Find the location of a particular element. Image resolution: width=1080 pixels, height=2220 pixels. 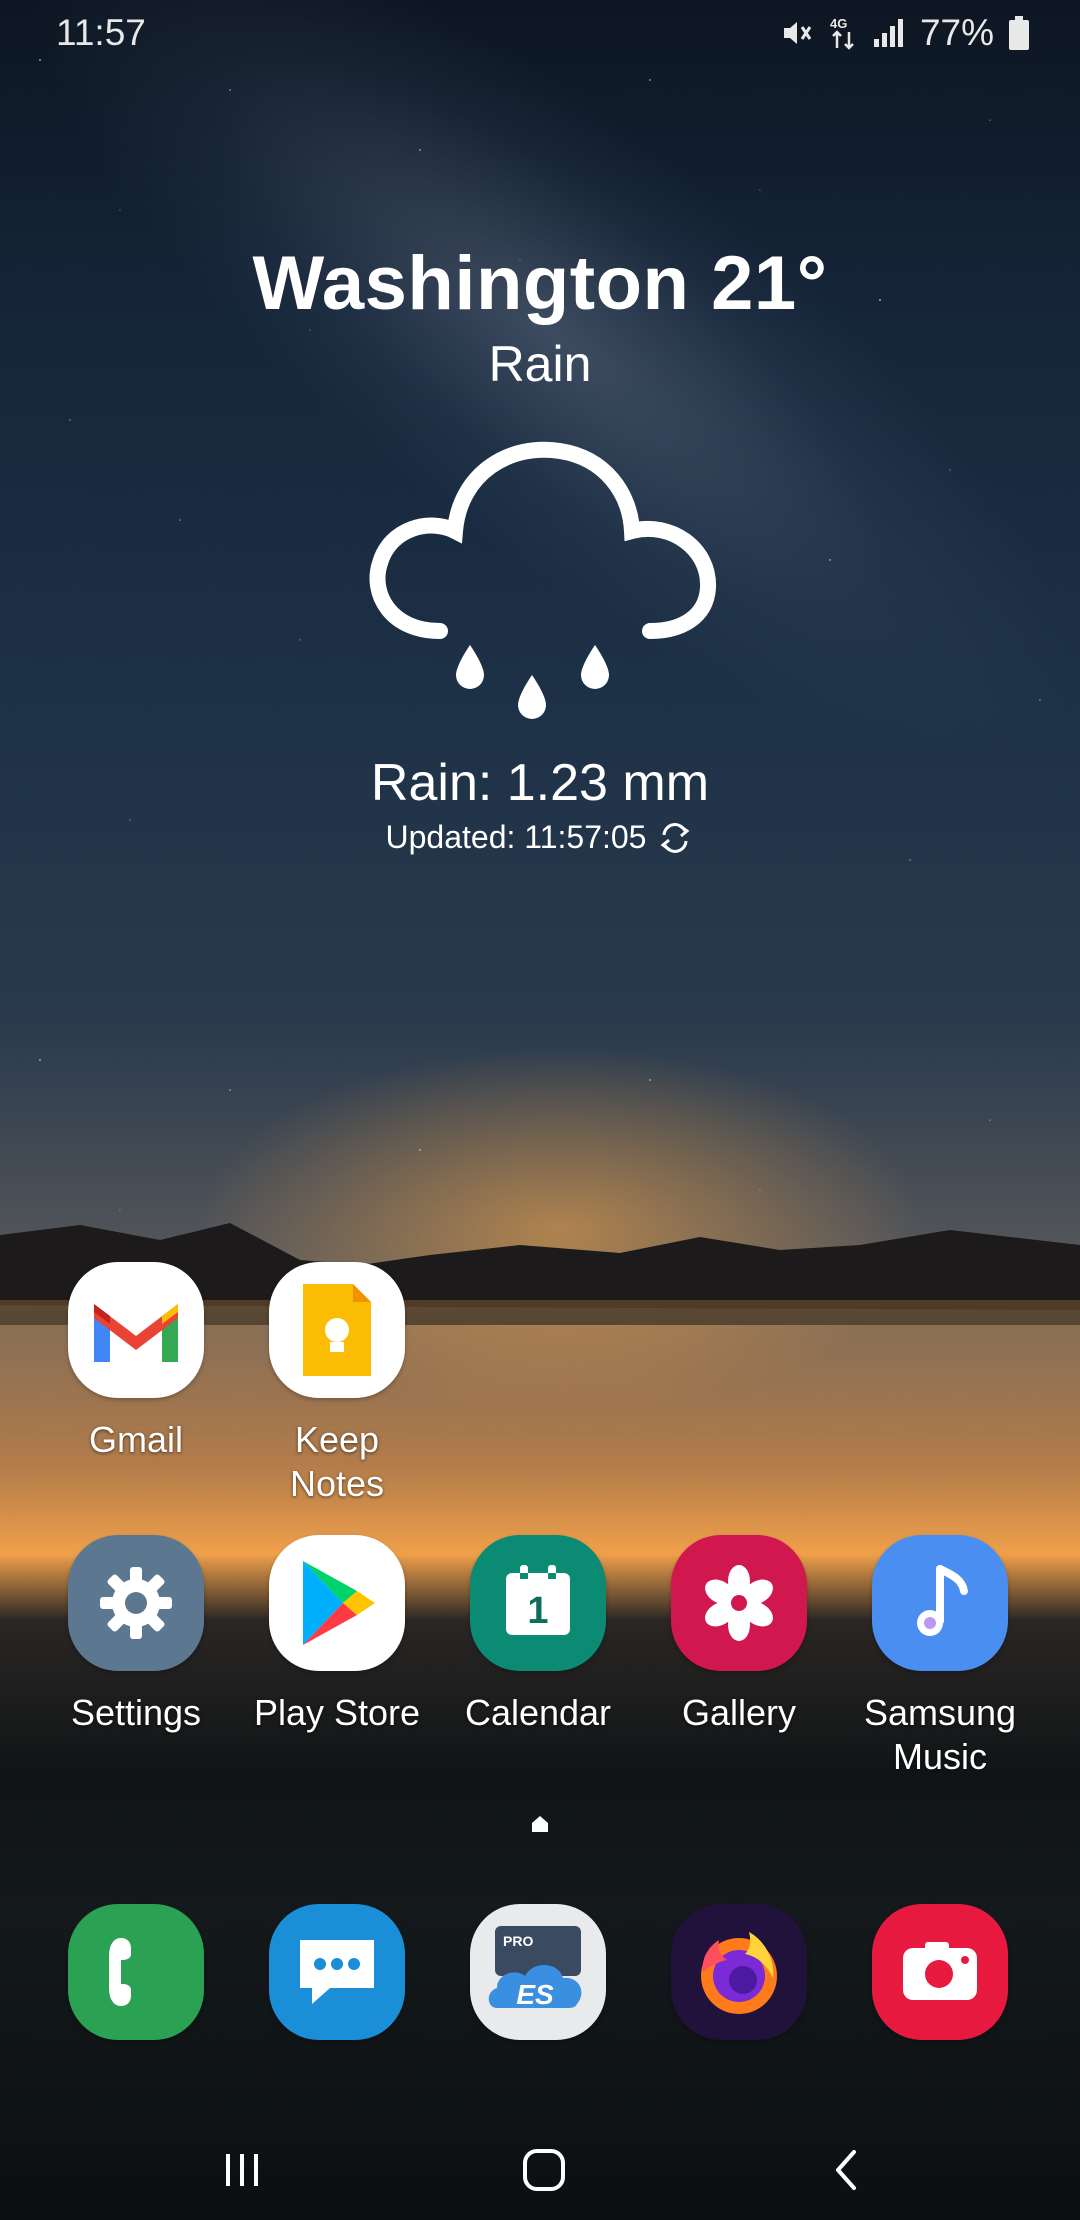

es-pro-badge: PRO is located at coordinates (518, 1941).